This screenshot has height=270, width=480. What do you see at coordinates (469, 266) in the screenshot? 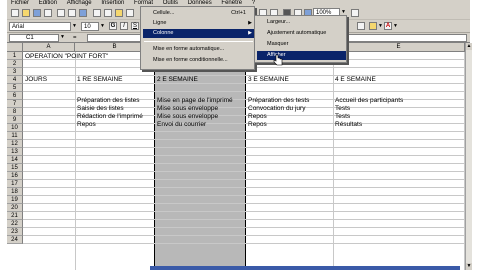
I see `scroll-down-icon: ▼` at bounding box center [469, 266].